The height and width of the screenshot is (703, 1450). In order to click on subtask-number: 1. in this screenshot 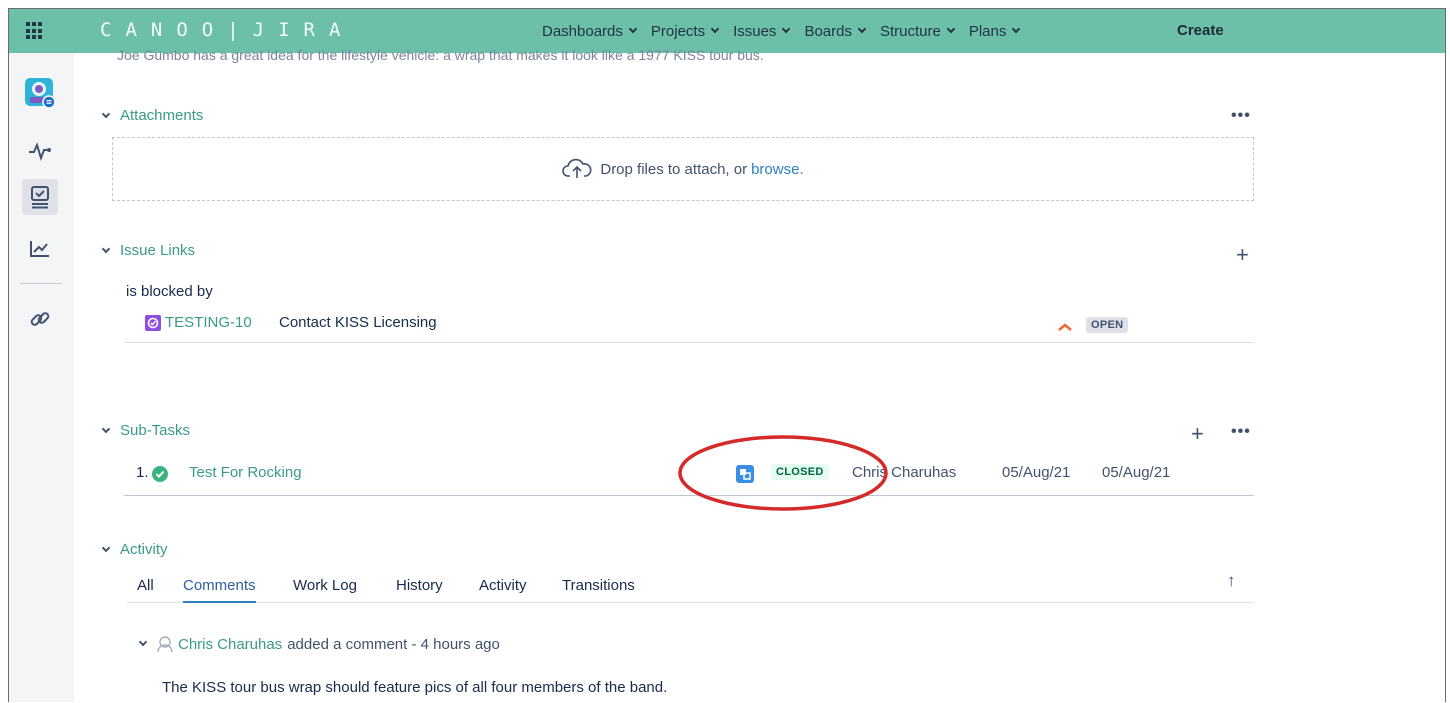, I will do `click(142, 472)`.